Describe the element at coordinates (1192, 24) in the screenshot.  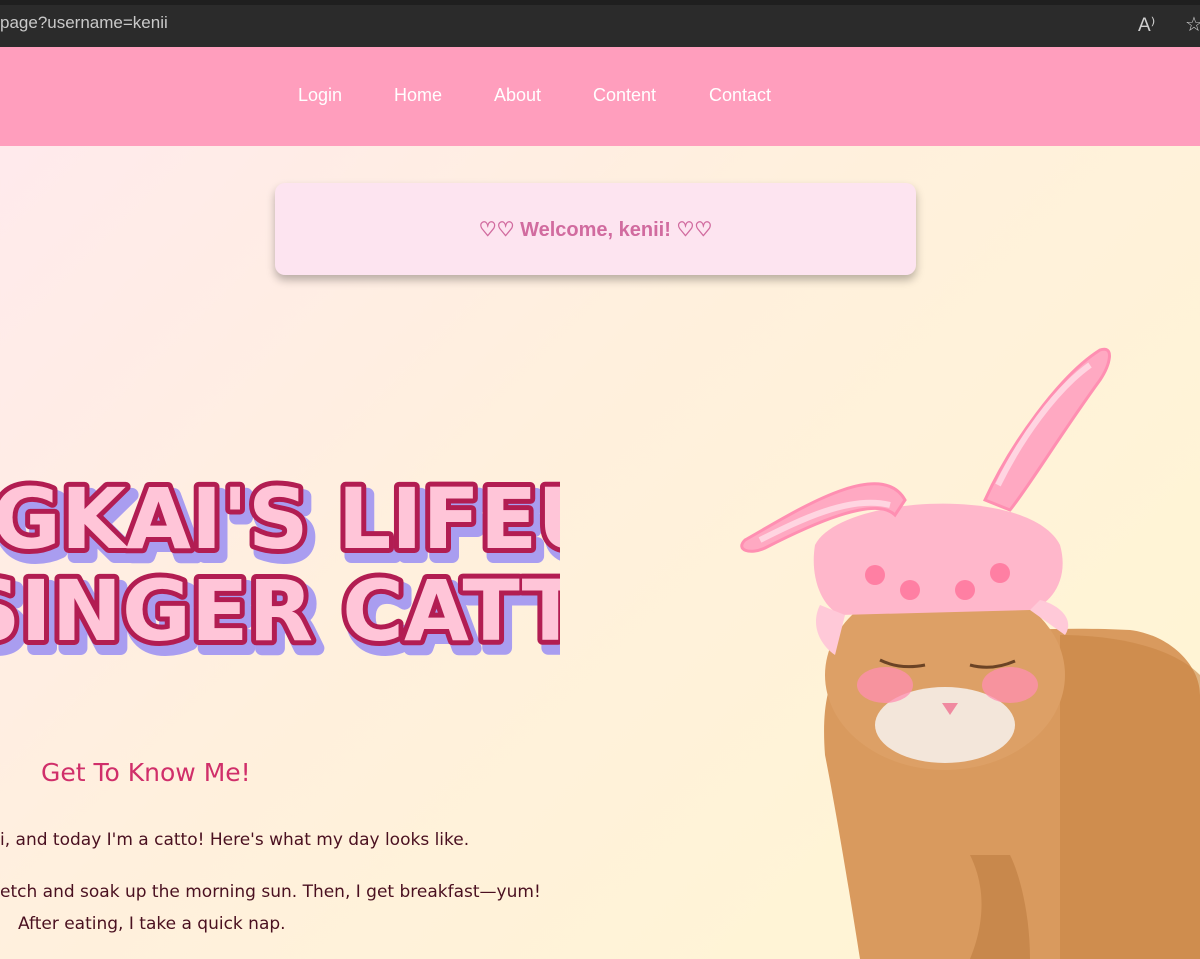
I see `star-icon: ☆` at that location.